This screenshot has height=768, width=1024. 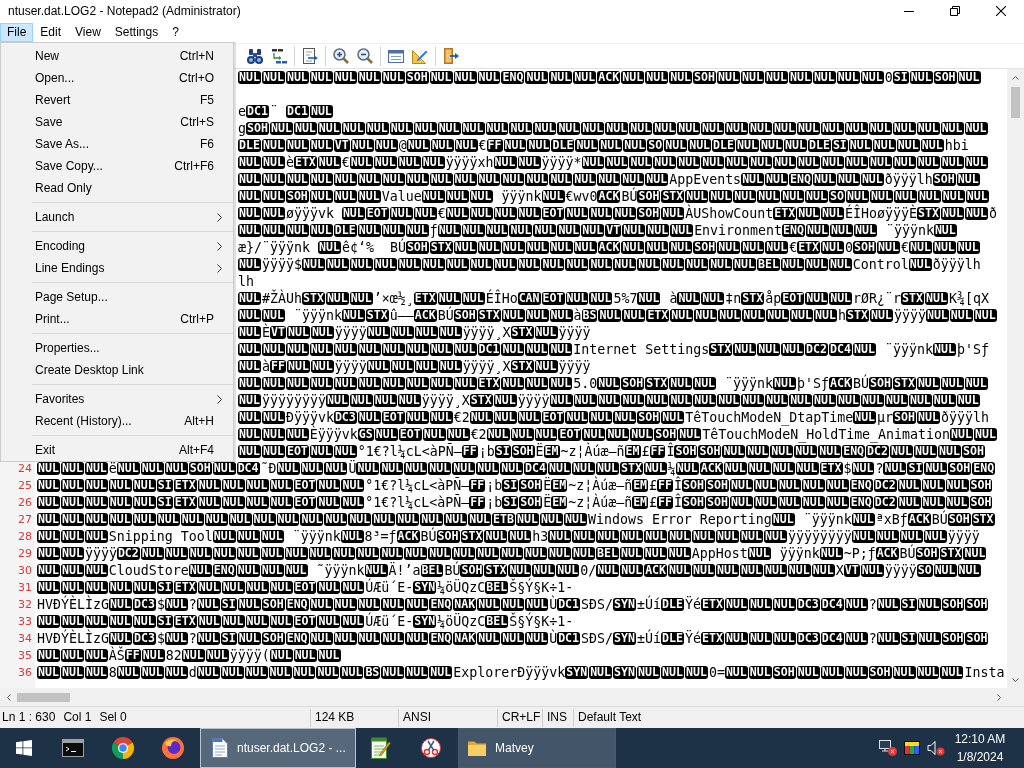 I want to click on menu-item: Read Only, so click(x=117, y=188).